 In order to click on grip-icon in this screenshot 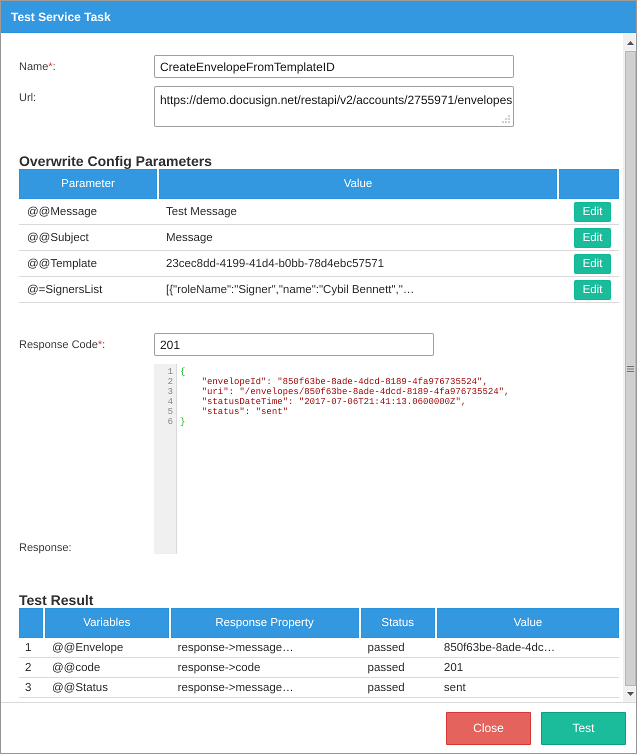, I will do `click(630, 369)`.